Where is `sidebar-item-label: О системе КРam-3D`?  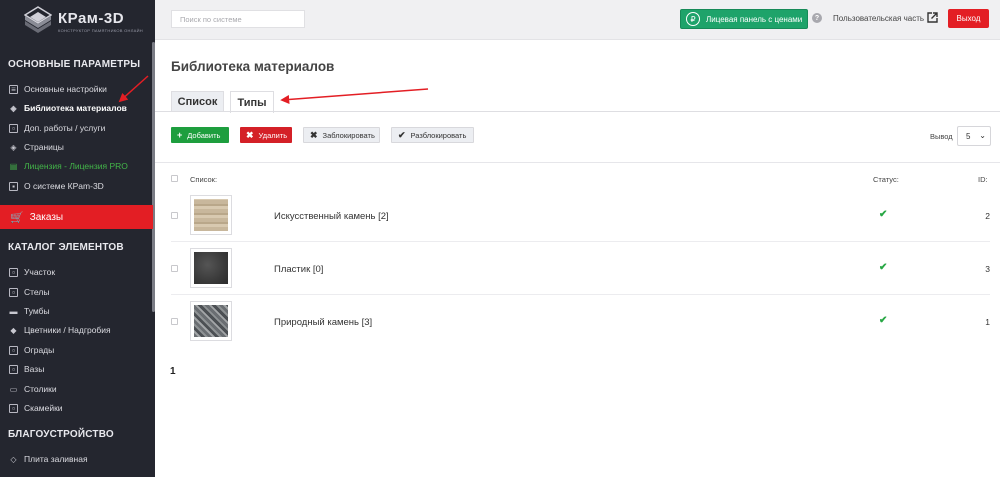 sidebar-item-label: О системе КРam-3D is located at coordinates (64, 186).